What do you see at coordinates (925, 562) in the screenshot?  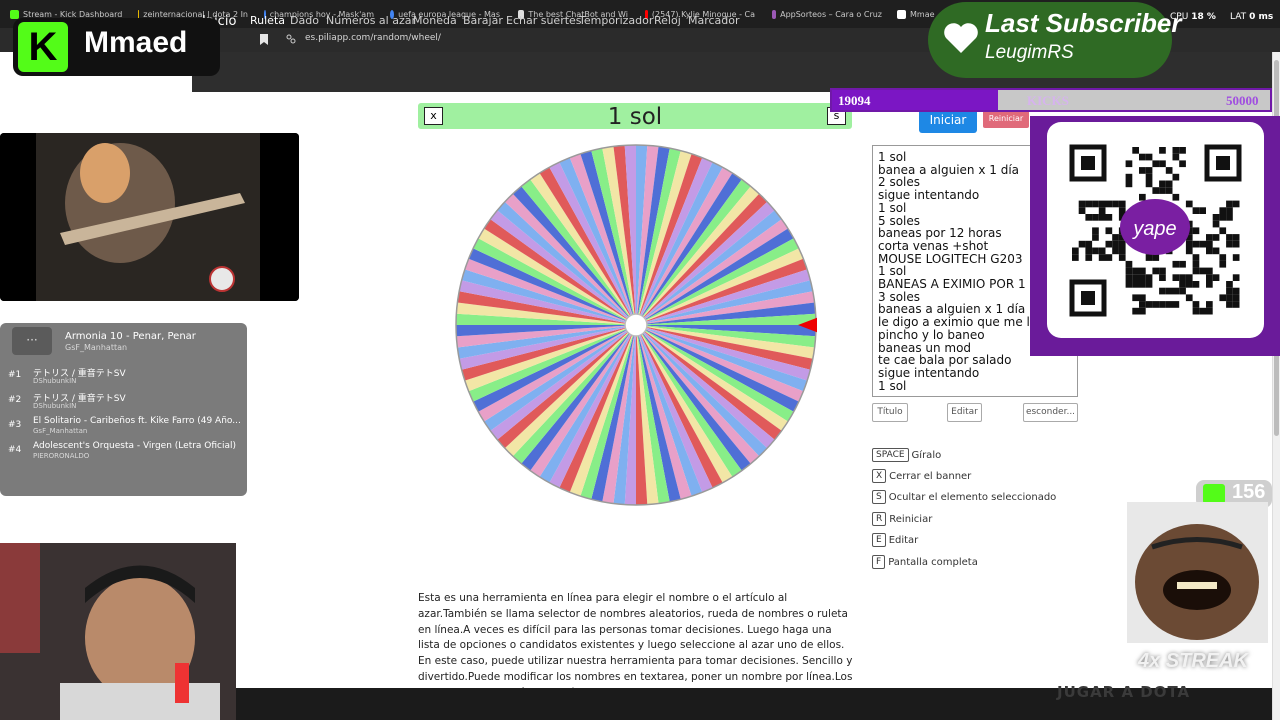 I see `shortcut-f: F Pantalla completa` at bounding box center [925, 562].